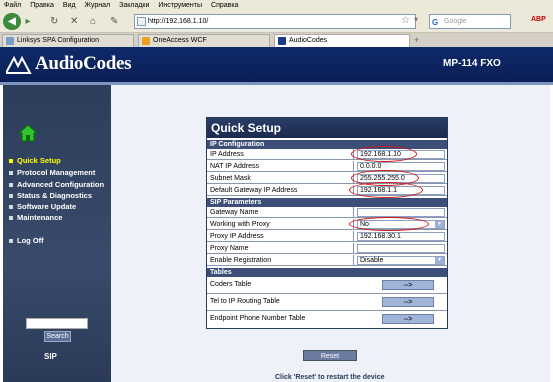 Image resolution: width=553 pixels, height=382 pixels. Describe the element at coordinates (416, 40) in the screenshot. I see `new-tab-icon: +` at that location.